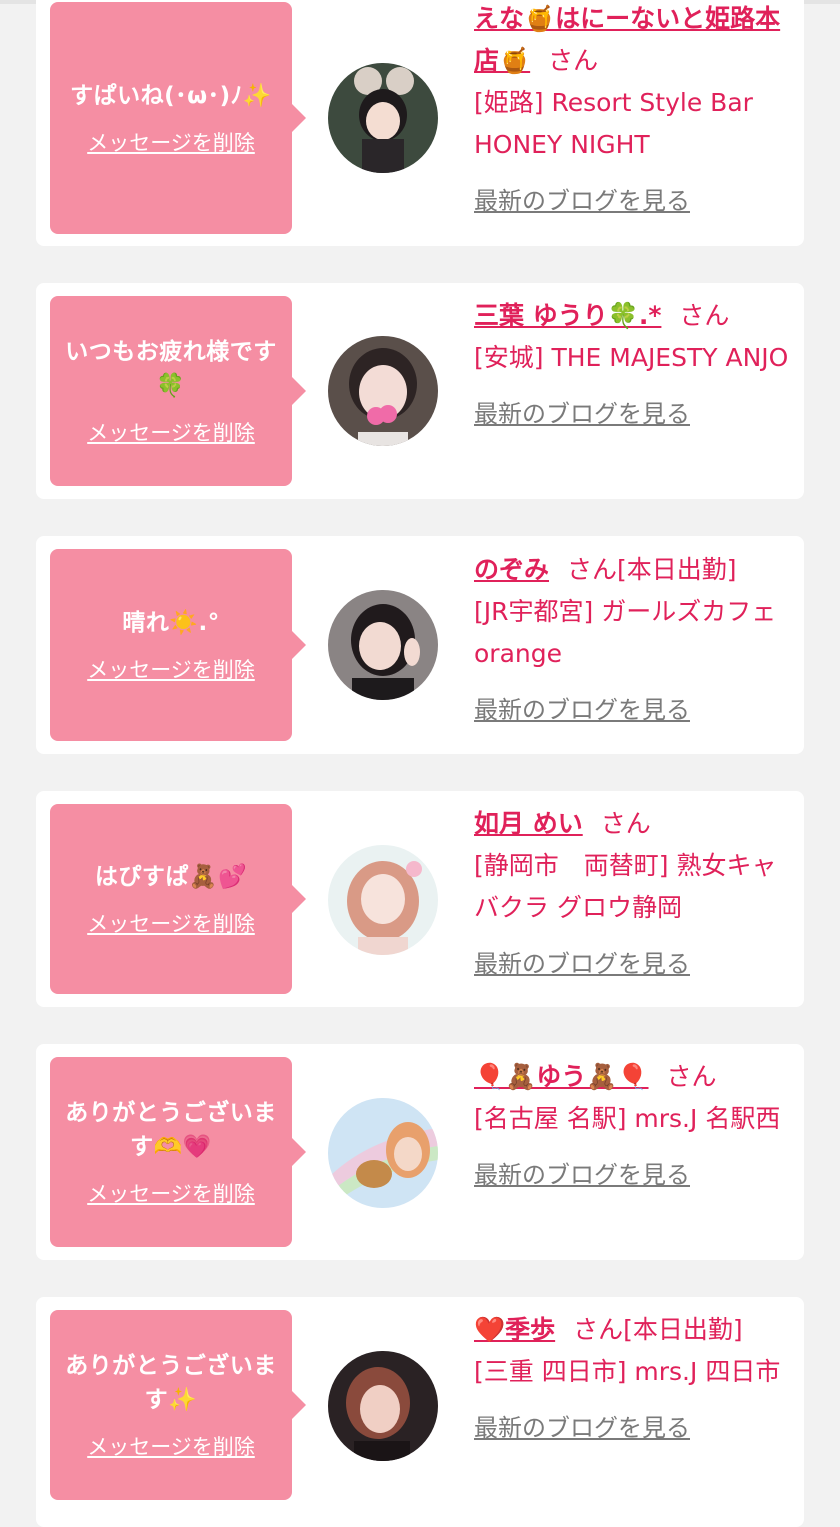  Describe the element at coordinates (178, 899) in the screenshot. I see `message-bubble: はぴすぱ🧸💕 メッセージを削除` at that location.